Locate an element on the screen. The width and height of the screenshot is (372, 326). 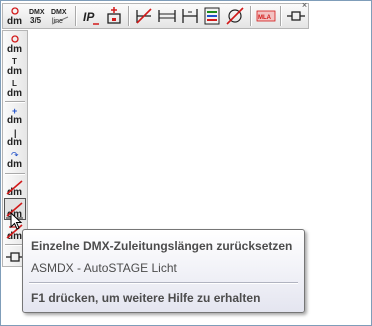
cable-cross-icon is located at coordinates (235, 16).